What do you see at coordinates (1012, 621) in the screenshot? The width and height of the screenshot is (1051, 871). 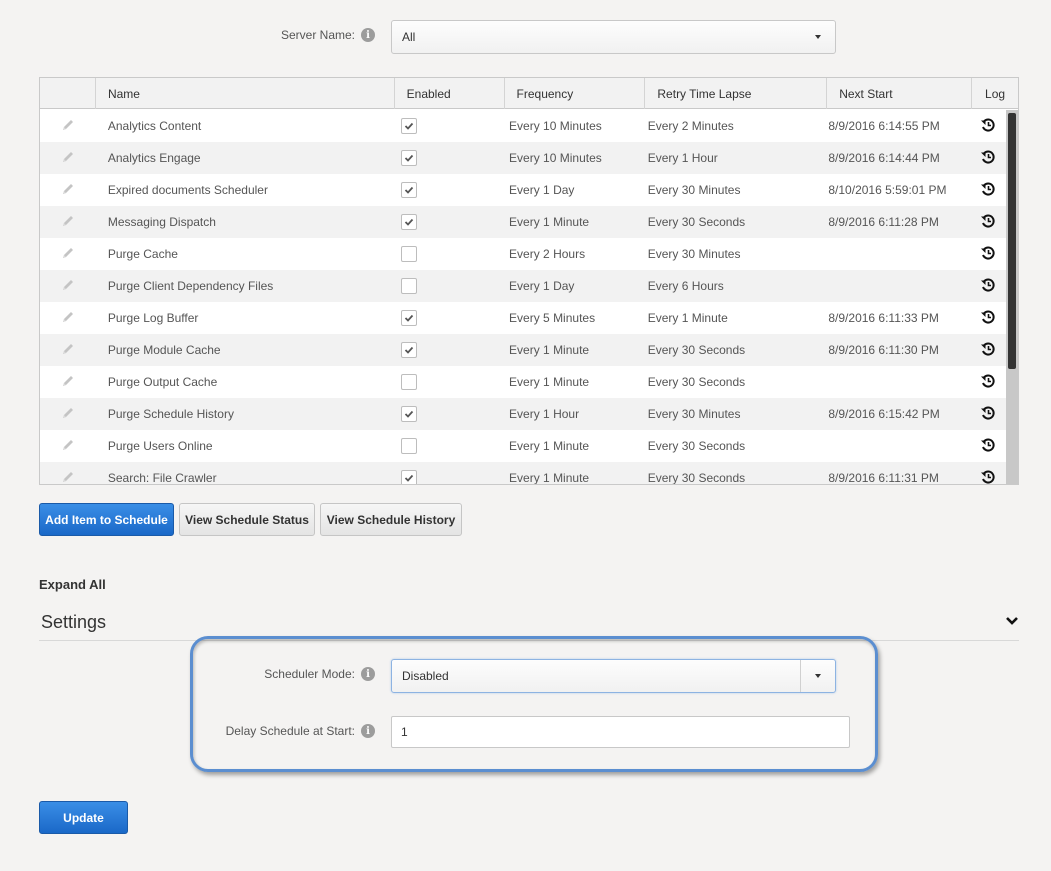 I see `collapse-chevron-icon` at bounding box center [1012, 621].